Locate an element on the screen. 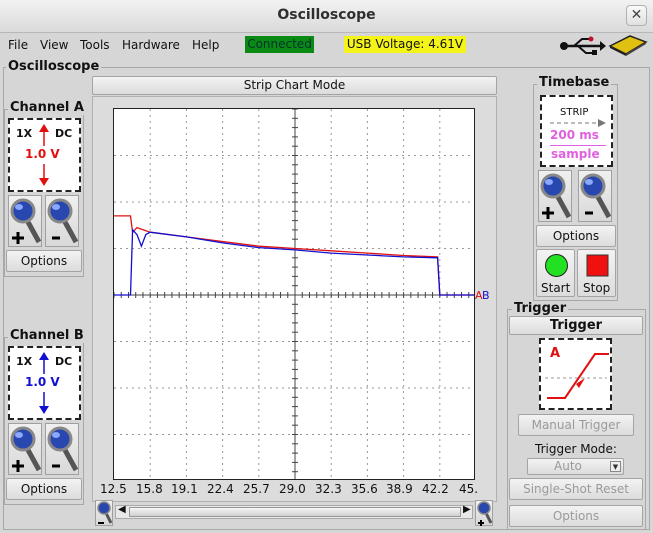 The image size is (653, 533). timebase-options-button: Options is located at coordinates (576, 236).